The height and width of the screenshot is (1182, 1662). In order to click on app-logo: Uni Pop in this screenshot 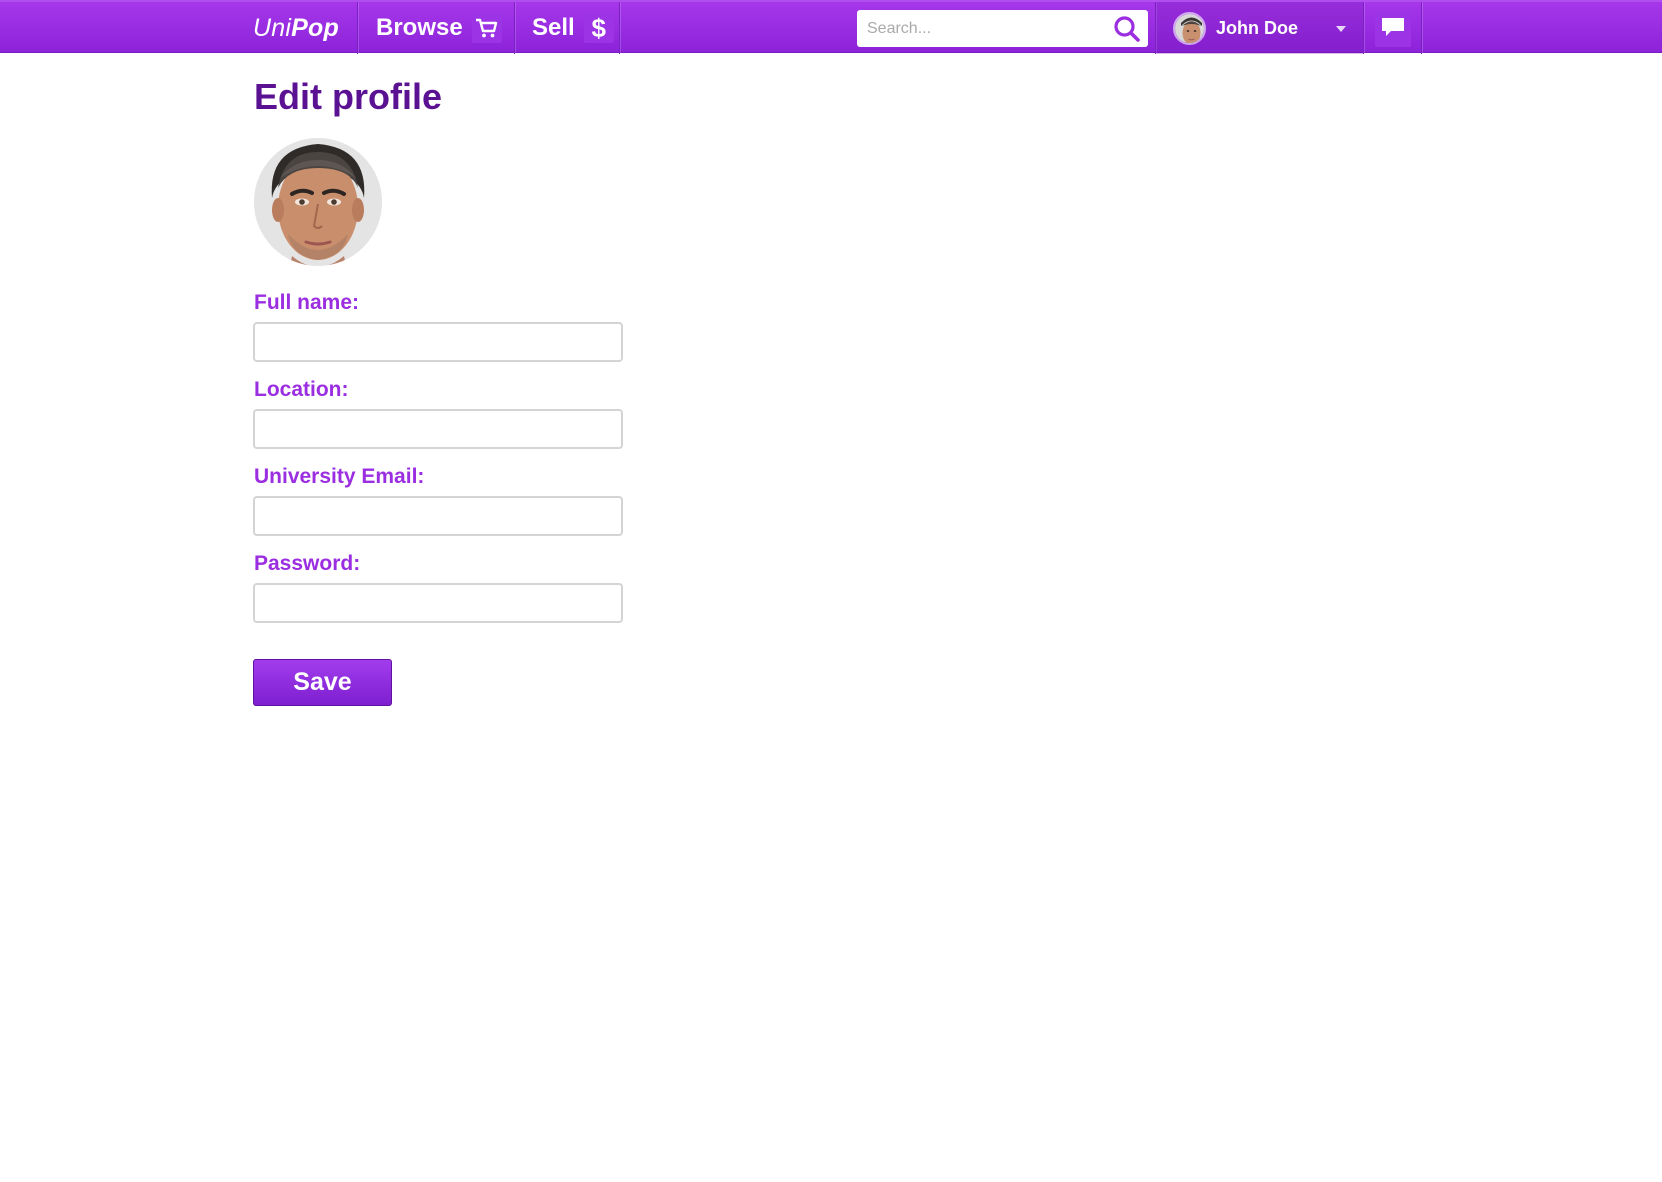, I will do `click(296, 28)`.